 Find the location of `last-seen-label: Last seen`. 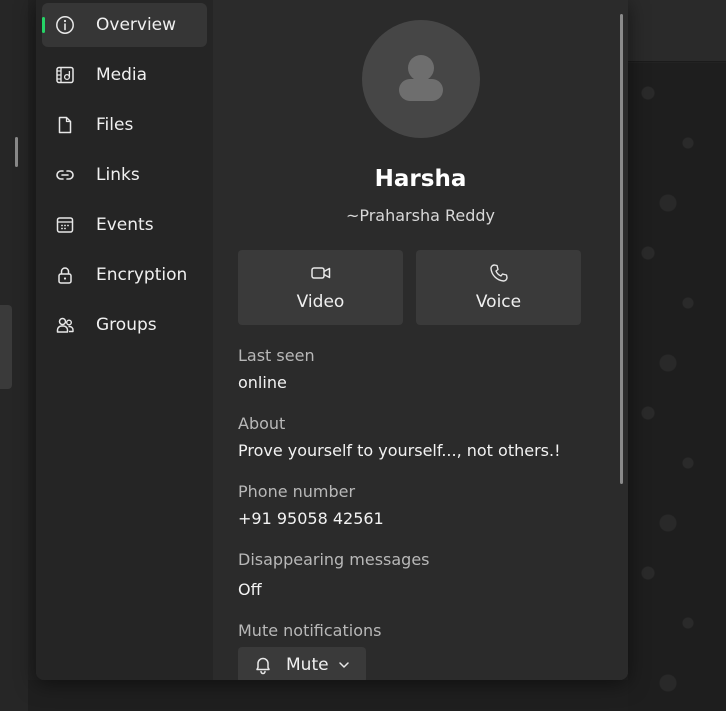

last-seen-label: Last seen is located at coordinates (276, 355).